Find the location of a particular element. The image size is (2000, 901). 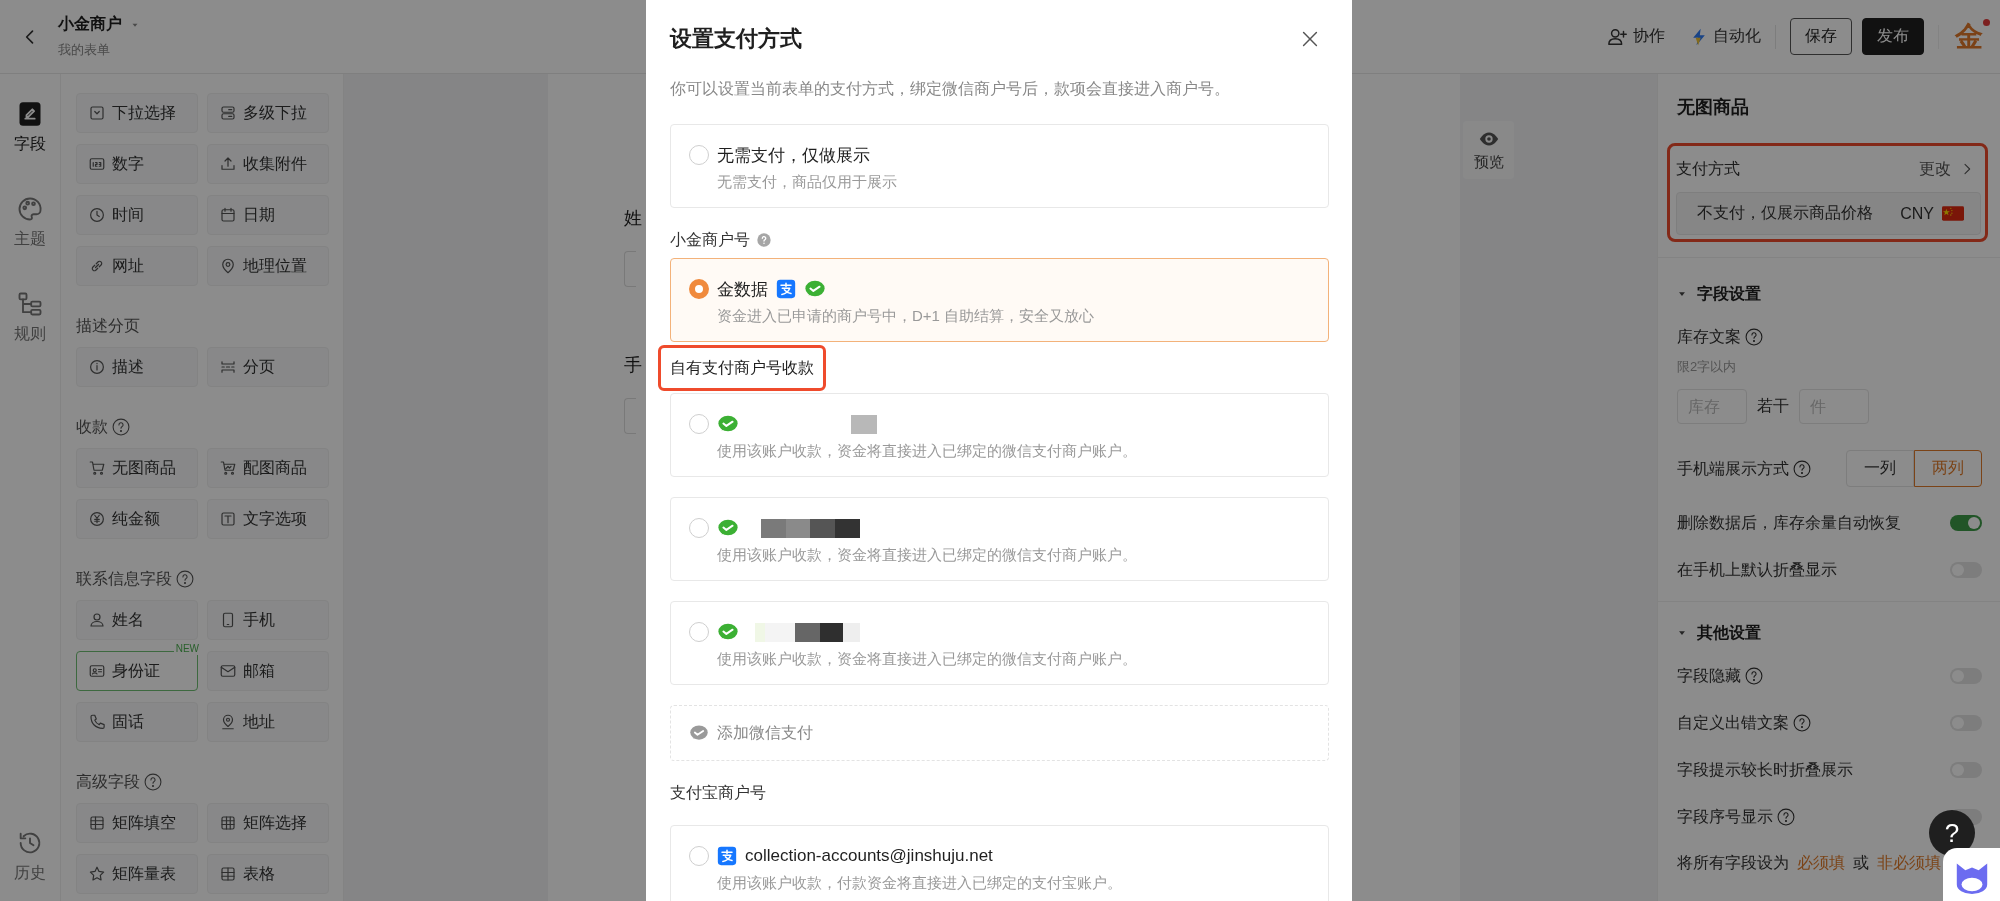

field-type-button: 描述 is located at coordinates (137, 367).